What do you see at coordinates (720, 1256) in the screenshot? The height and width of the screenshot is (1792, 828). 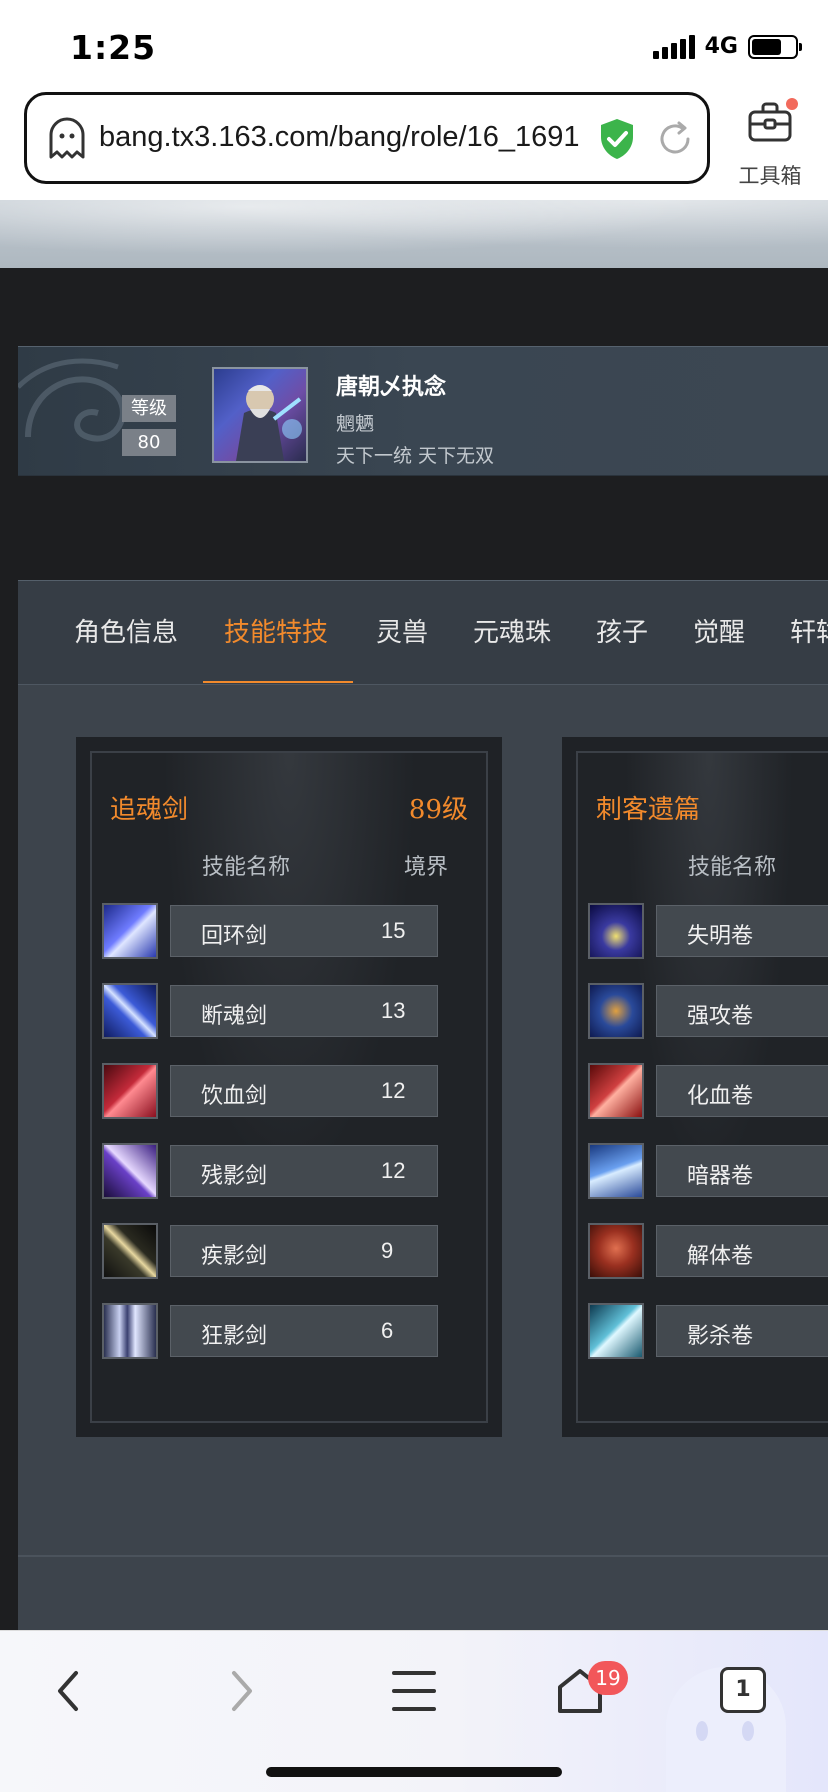 I see `skill-name: 解体卷` at bounding box center [720, 1256].